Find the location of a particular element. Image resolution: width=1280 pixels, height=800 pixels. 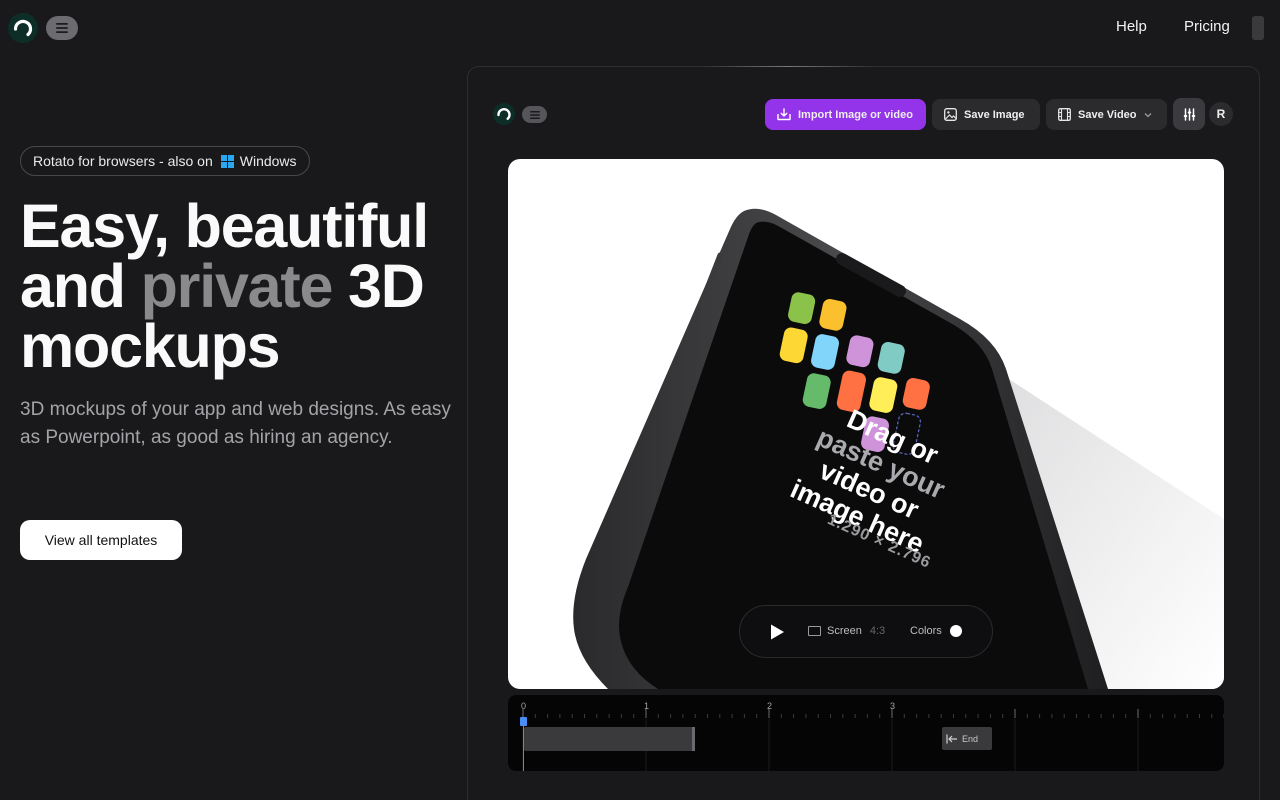

app-hamburger-icon is located at coordinates (534, 114).